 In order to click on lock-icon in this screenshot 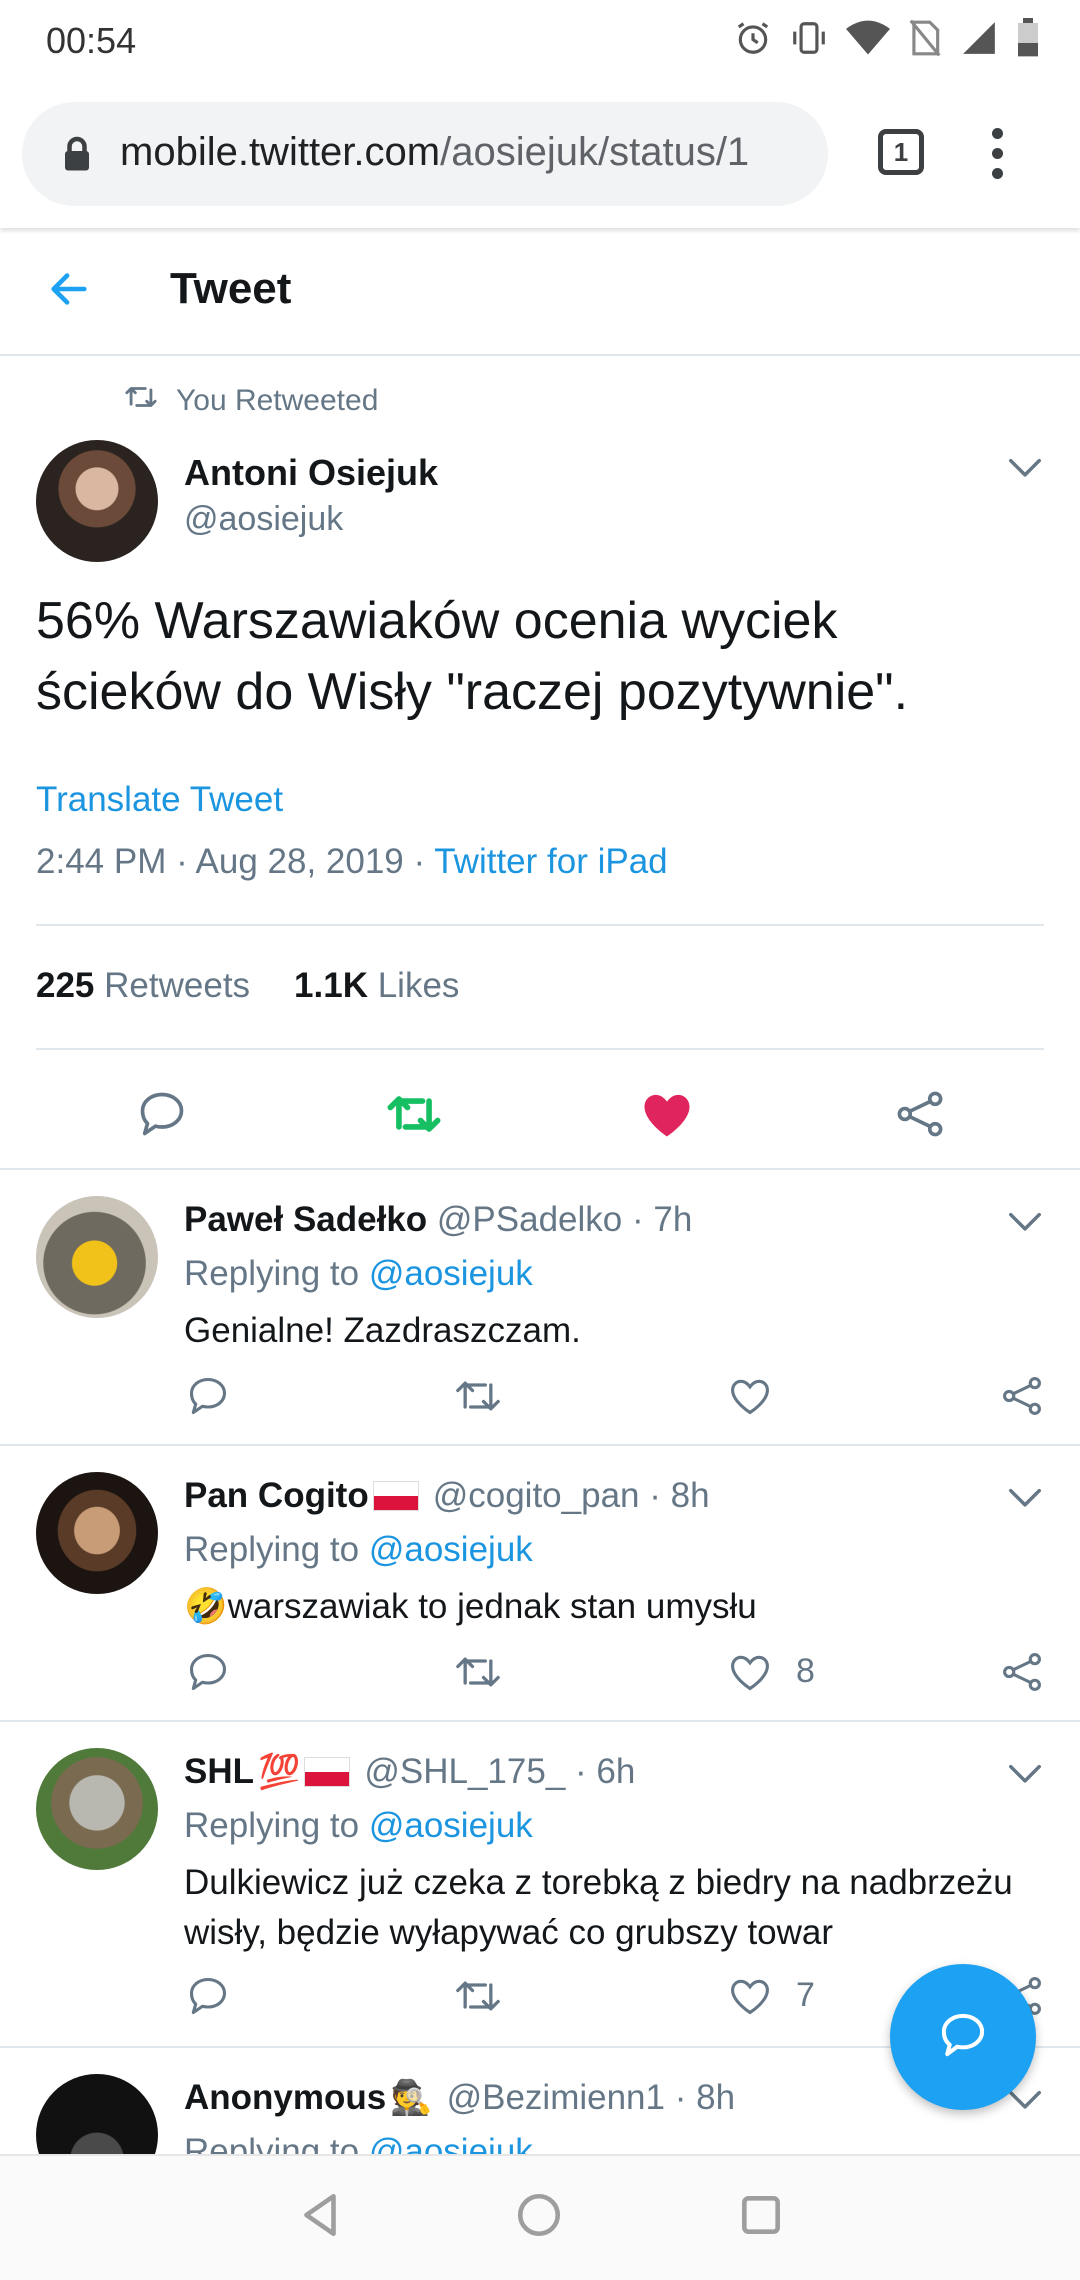, I will do `click(77, 156)`.